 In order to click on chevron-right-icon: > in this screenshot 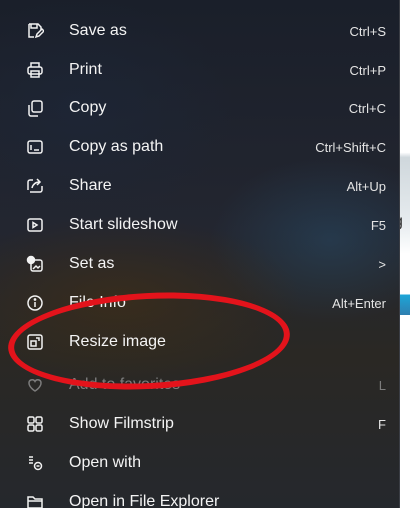, I will do `click(382, 264)`.